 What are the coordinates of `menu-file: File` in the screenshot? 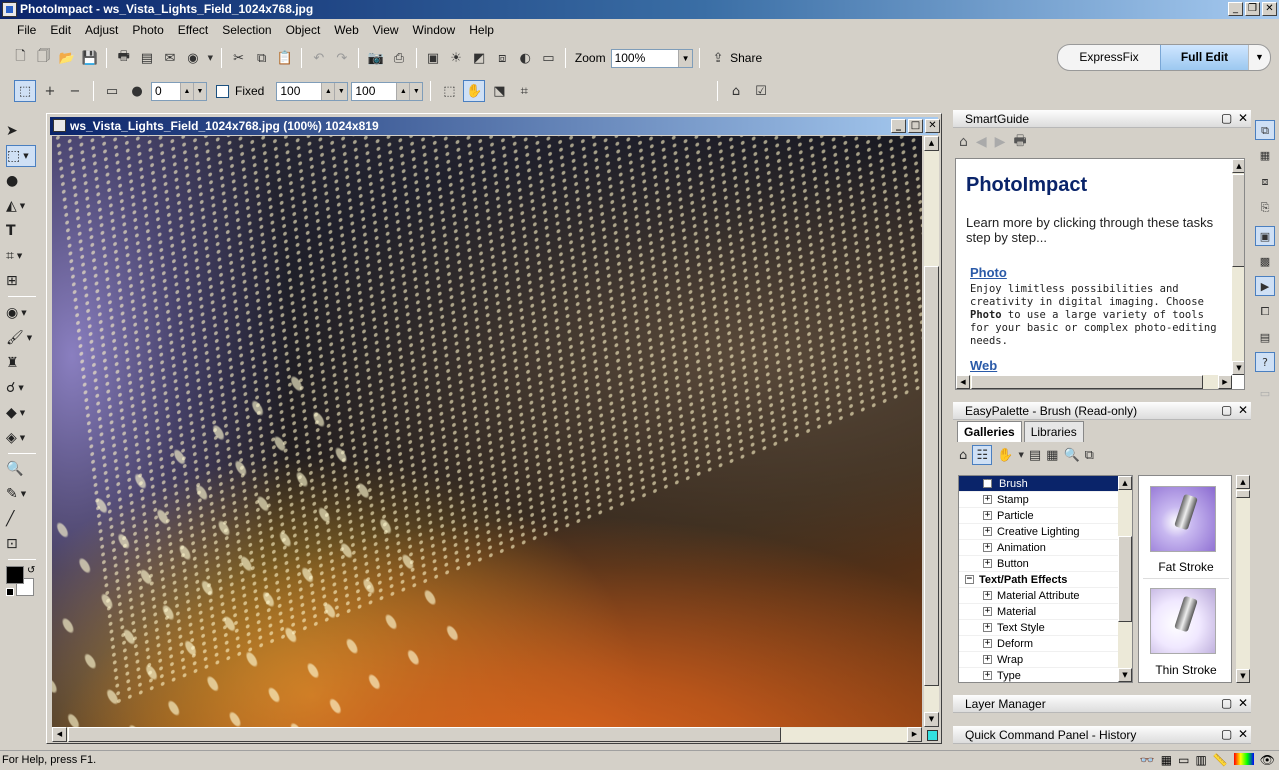 It's located at (26, 31).